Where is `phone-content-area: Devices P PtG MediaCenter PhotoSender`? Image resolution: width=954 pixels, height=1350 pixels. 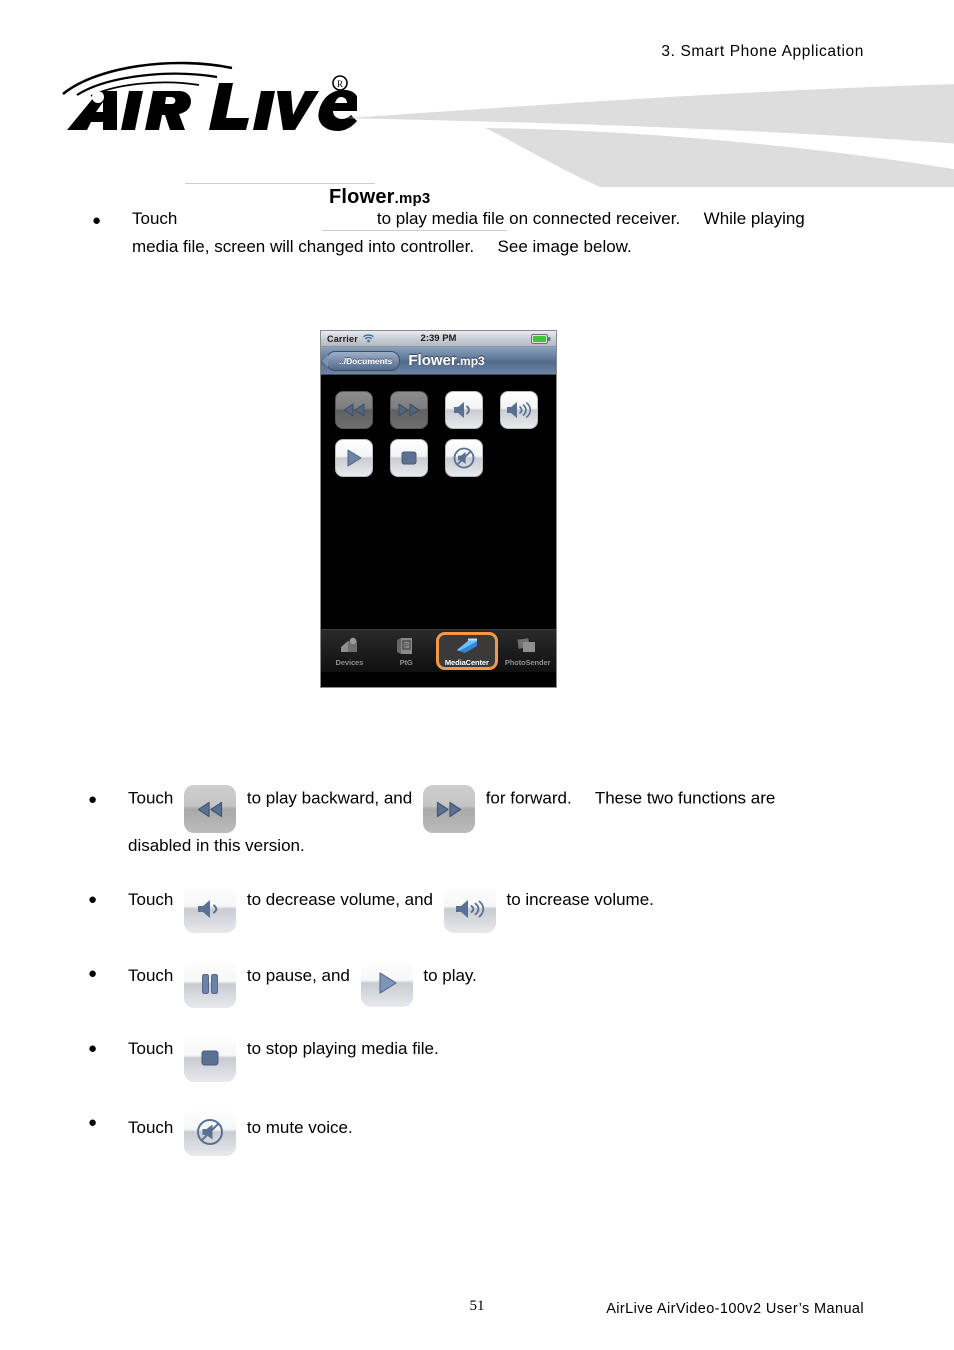 phone-content-area: Devices P PtG MediaCenter PhotoSender is located at coordinates (438, 523).